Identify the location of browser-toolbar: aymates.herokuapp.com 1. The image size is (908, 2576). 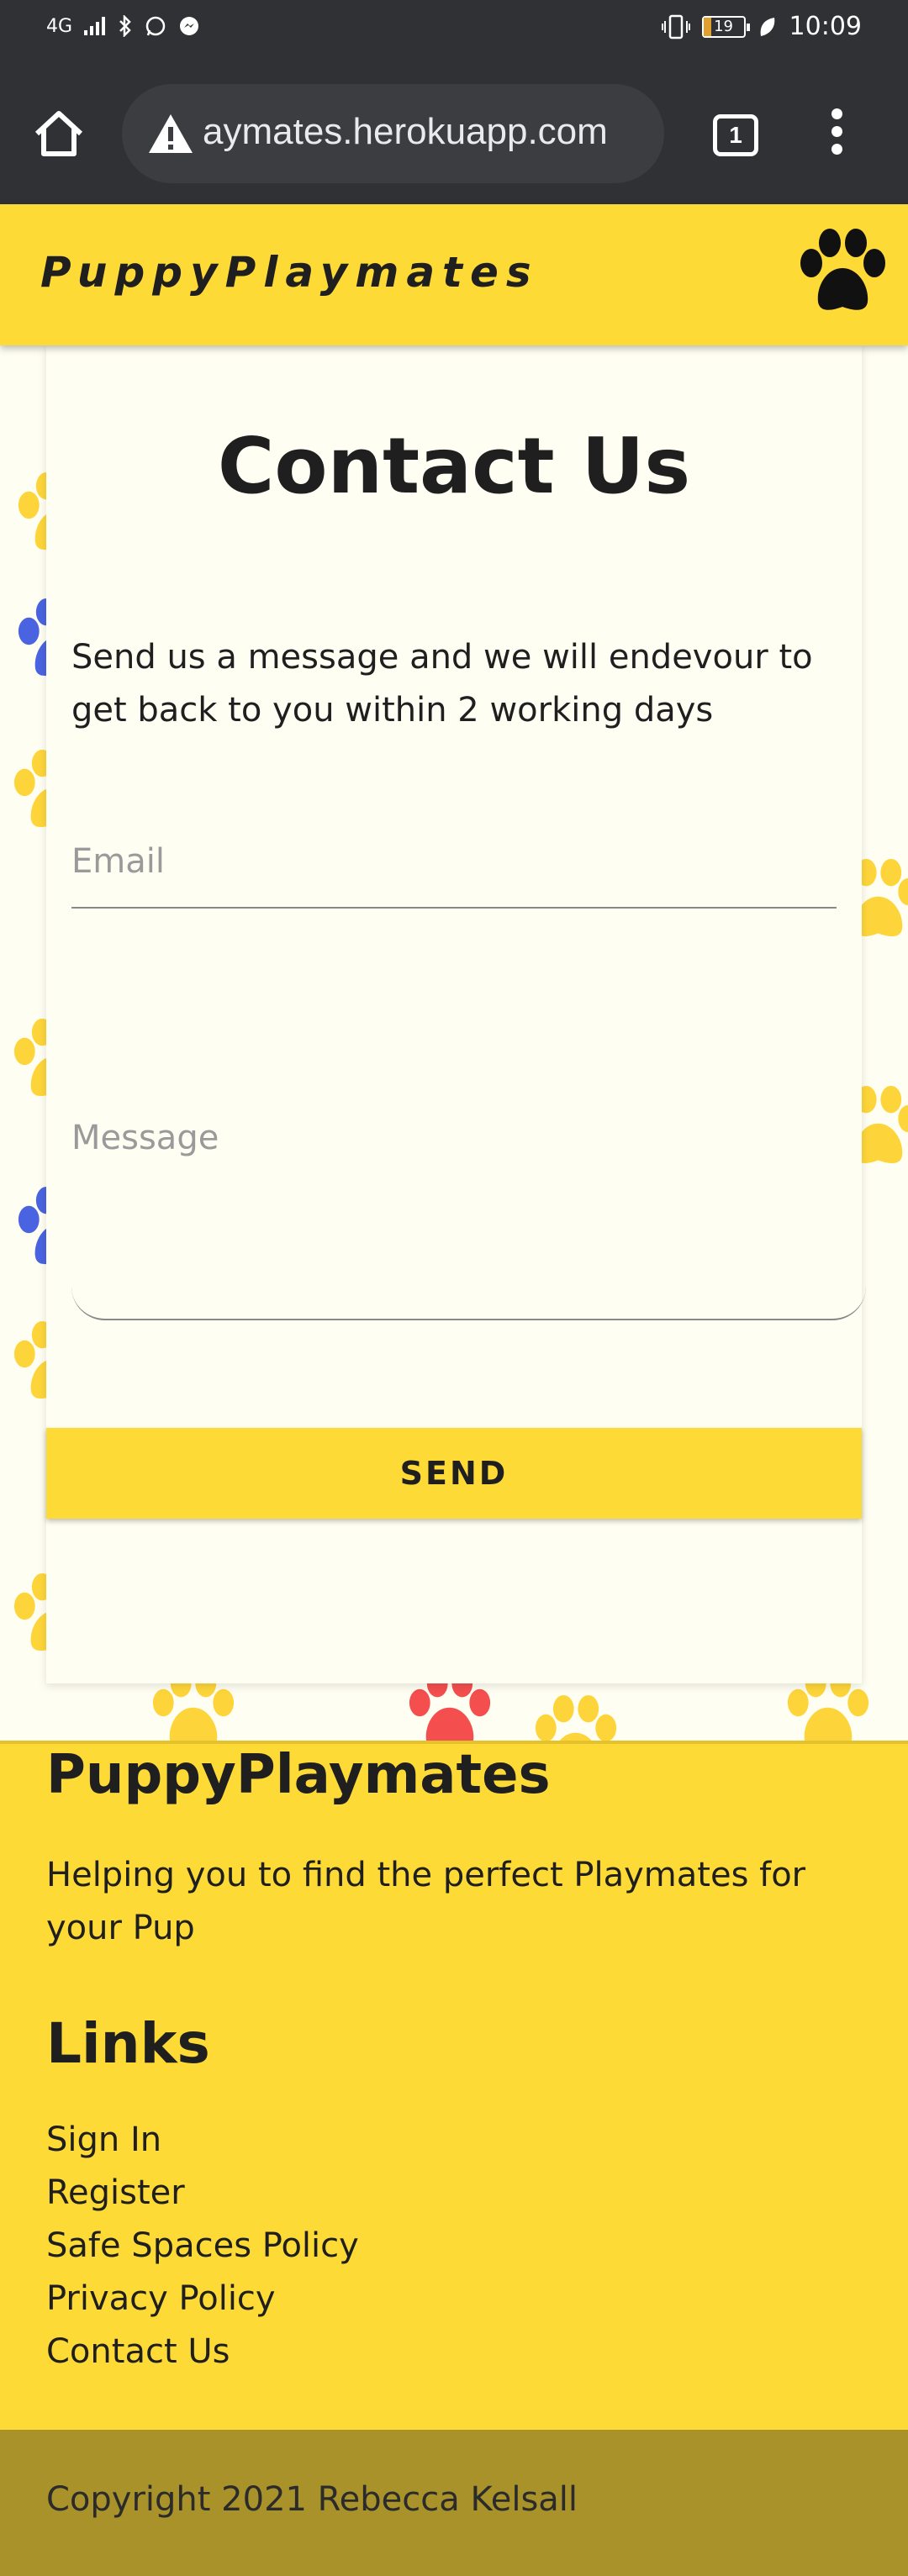
(454, 133).